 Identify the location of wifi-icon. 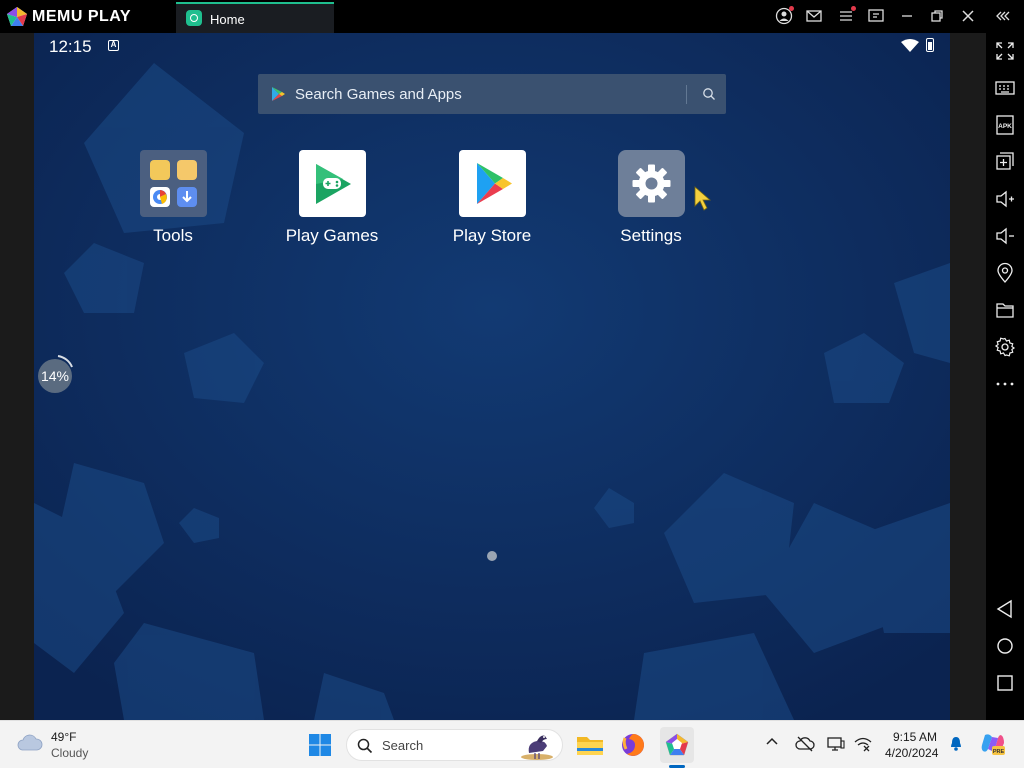
(910, 48).